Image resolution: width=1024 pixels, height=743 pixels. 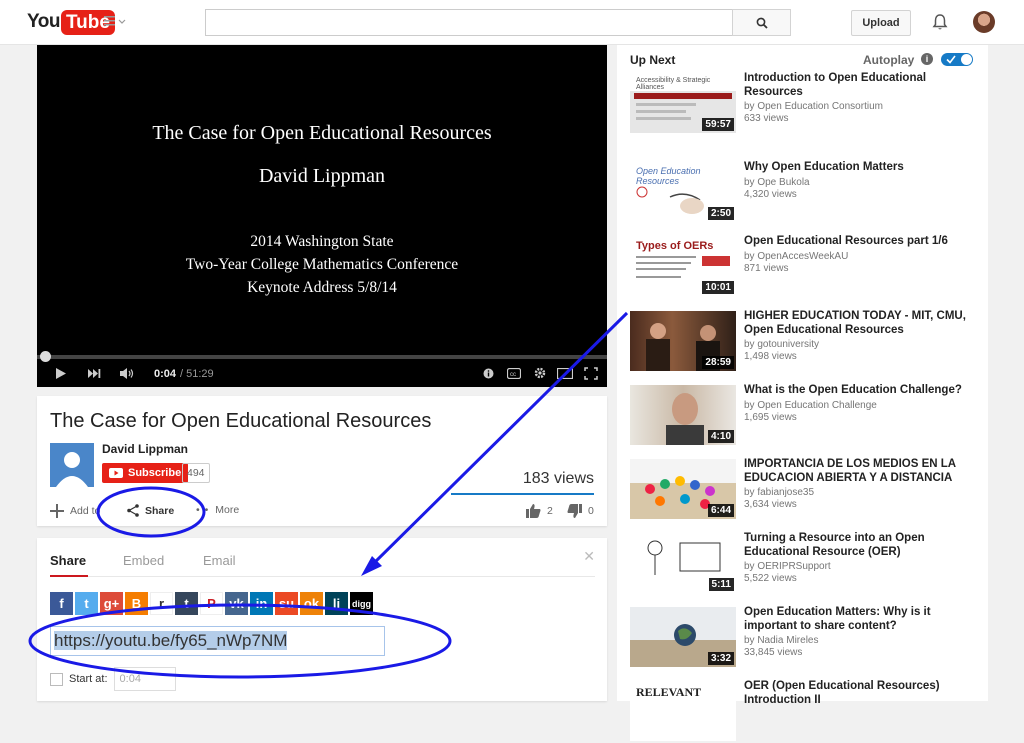 I want to click on dislike-button: 0, so click(x=580, y=511).